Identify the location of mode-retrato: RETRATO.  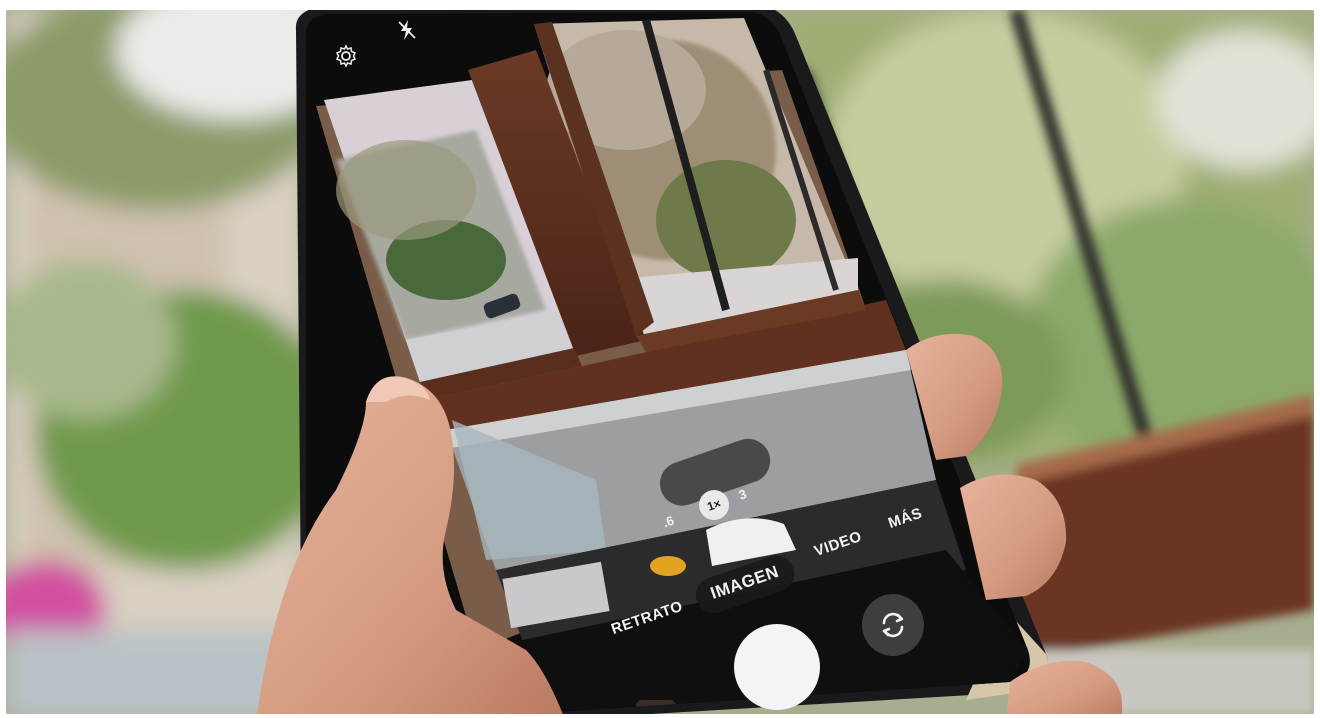
(647, 618).